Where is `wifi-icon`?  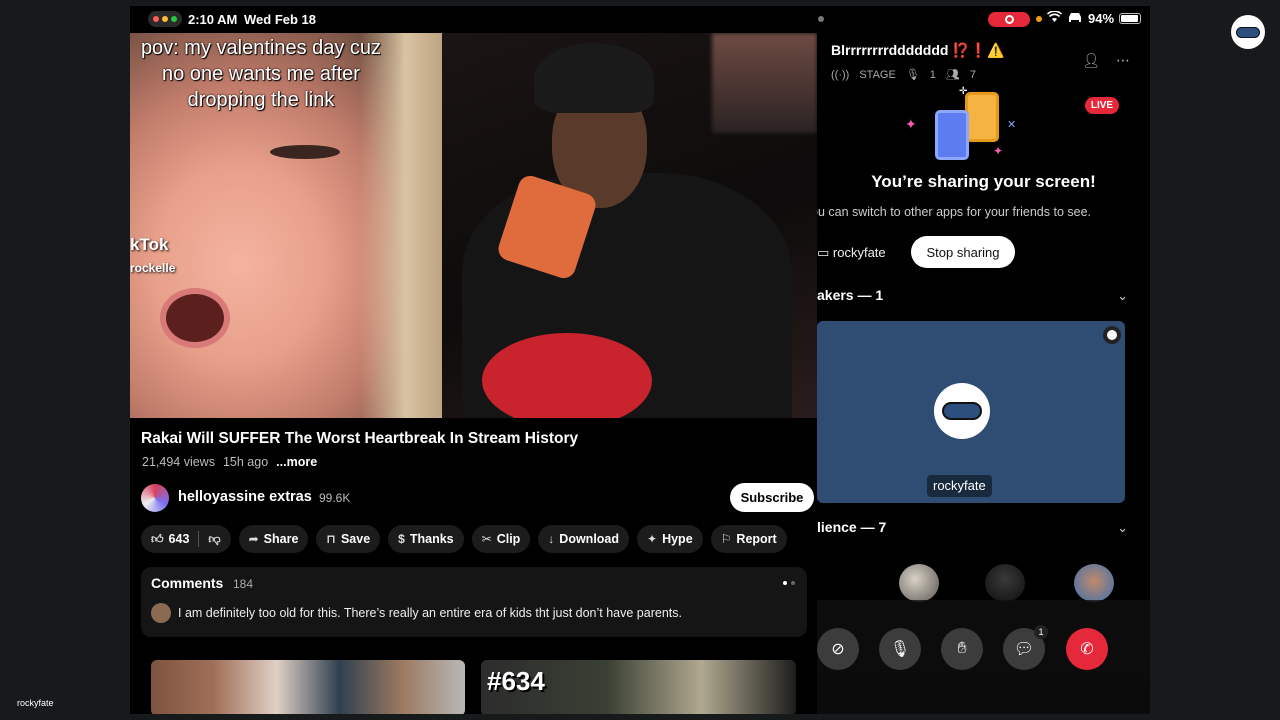
wifi-icon is located at coordinates (1054, 18).